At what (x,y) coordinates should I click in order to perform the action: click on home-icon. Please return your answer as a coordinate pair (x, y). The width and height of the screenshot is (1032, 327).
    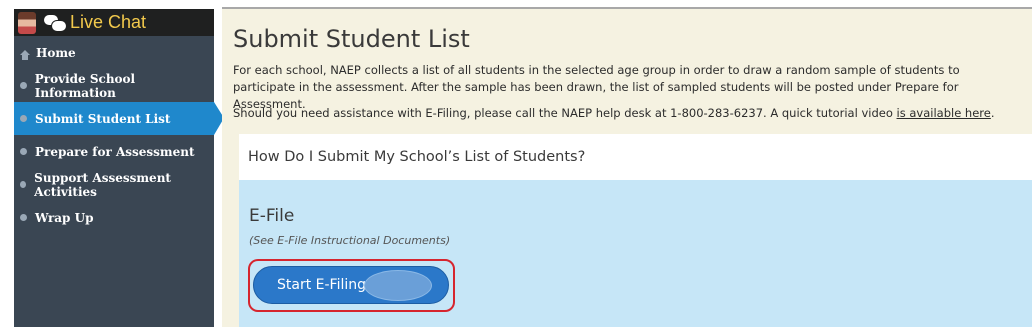
    Looking at the image, I should click on (25, 55).